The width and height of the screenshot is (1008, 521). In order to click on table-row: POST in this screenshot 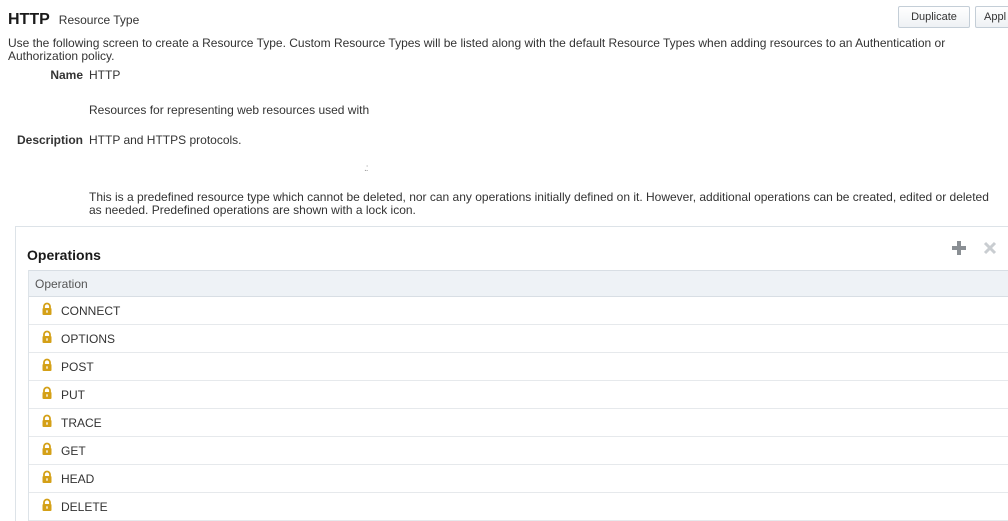, I will do `click(518, 367)`.